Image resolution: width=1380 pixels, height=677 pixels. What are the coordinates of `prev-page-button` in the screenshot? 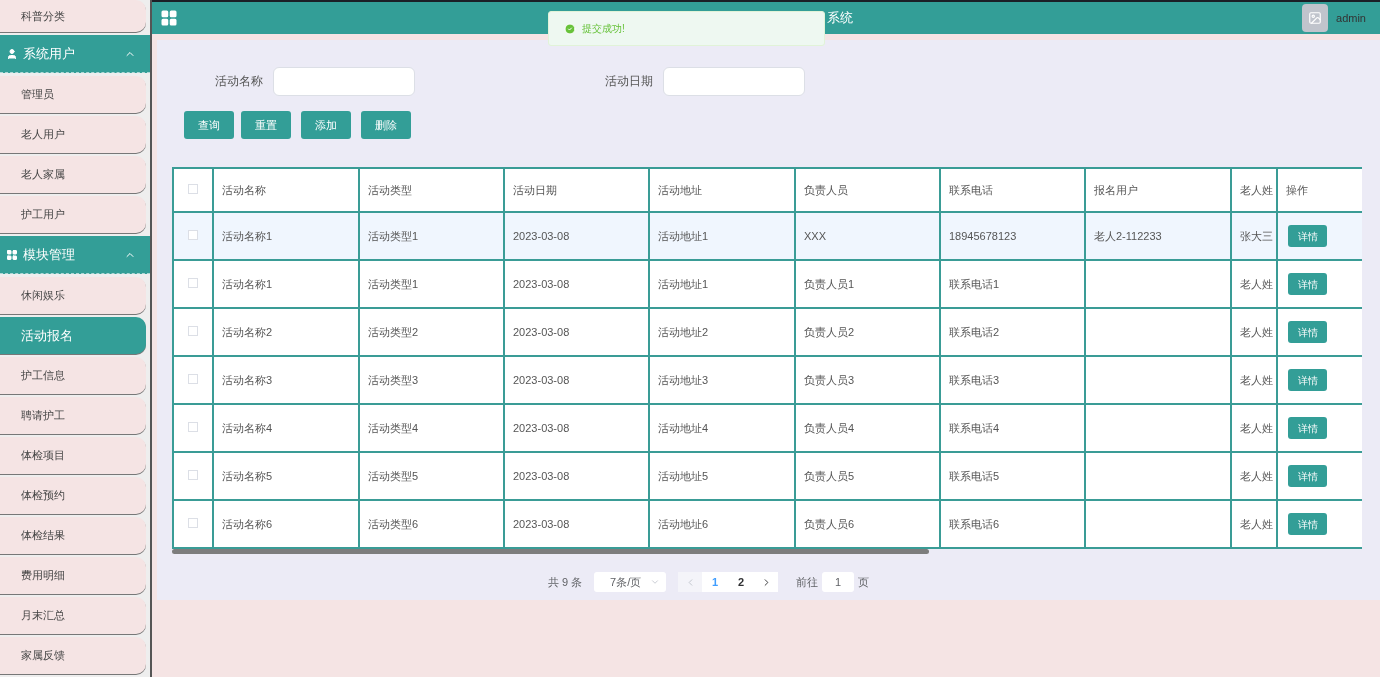 It's located at (690, 582).